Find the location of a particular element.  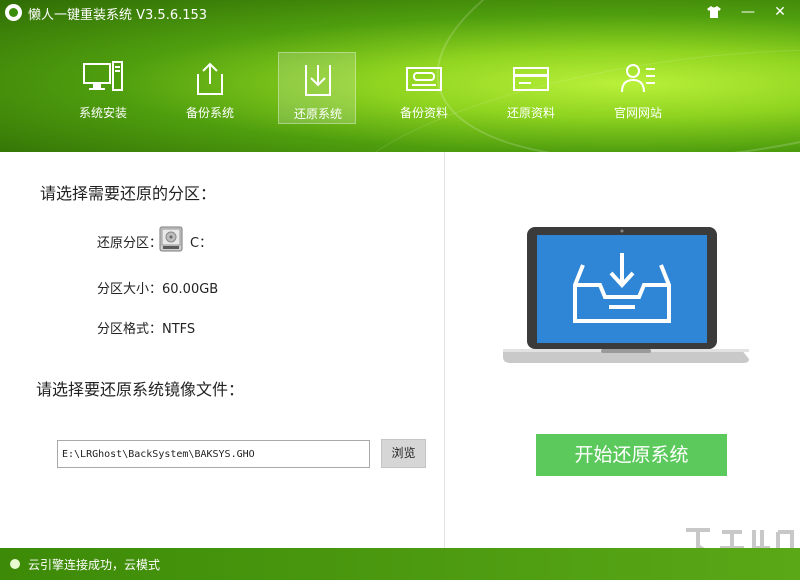

drive-box-icon is located at coordinates (424, 79).